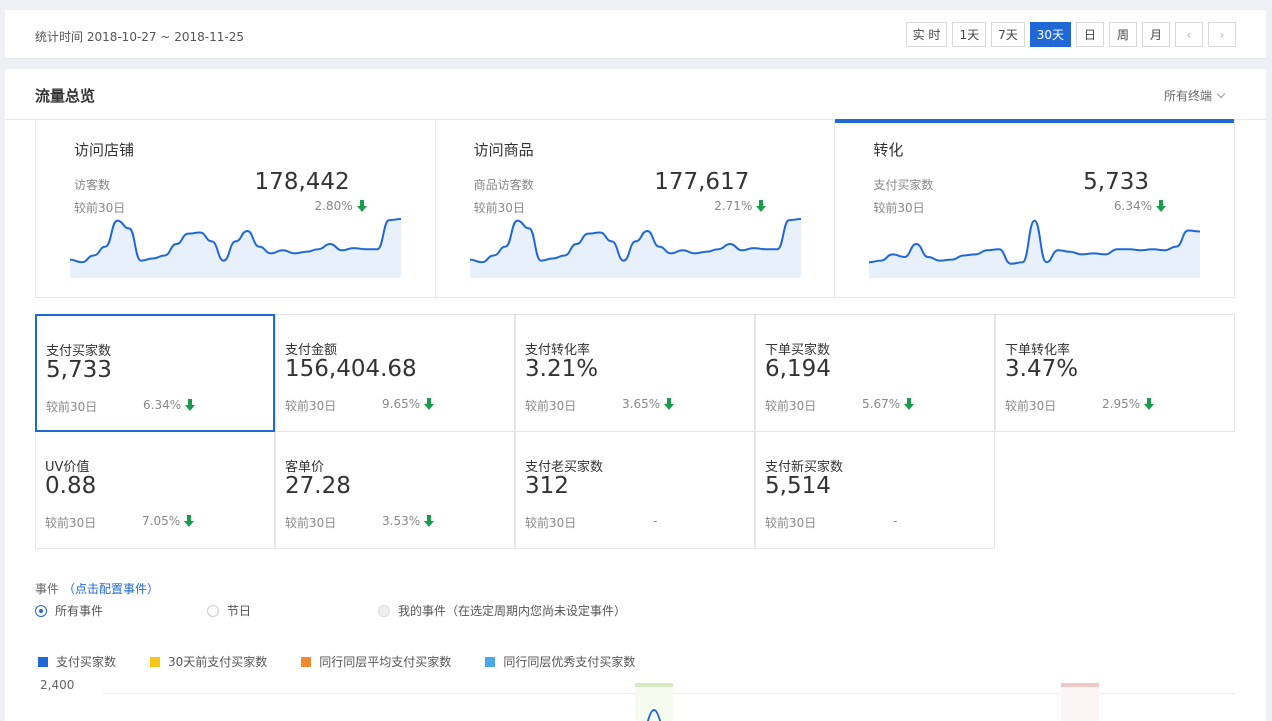  What do you see at coordinates (635, 373) in the screenshot?
I see `metric-card-pay-conversion: 支付转化率 3.21% 较前30日 3.65%` at bounding box center [635, 373].